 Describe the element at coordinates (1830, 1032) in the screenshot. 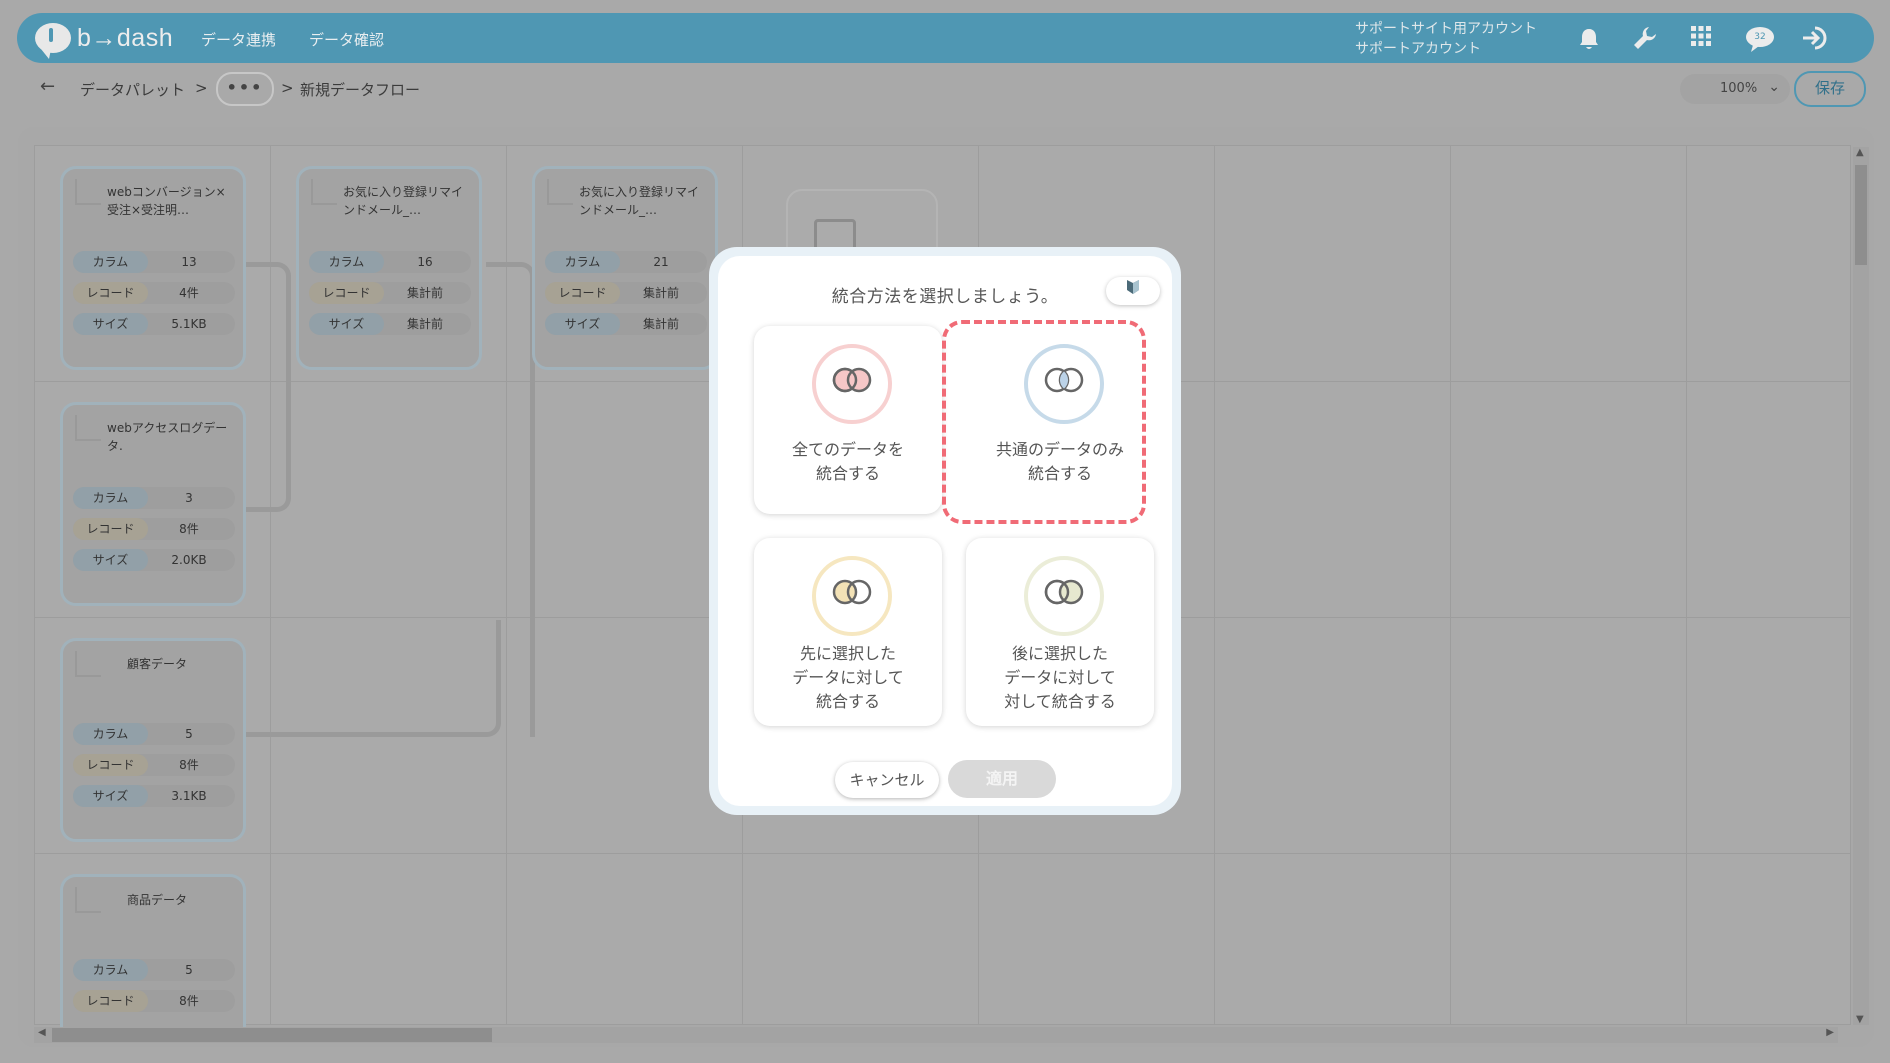

I see `scroll-right-icon: ▶` at that location.